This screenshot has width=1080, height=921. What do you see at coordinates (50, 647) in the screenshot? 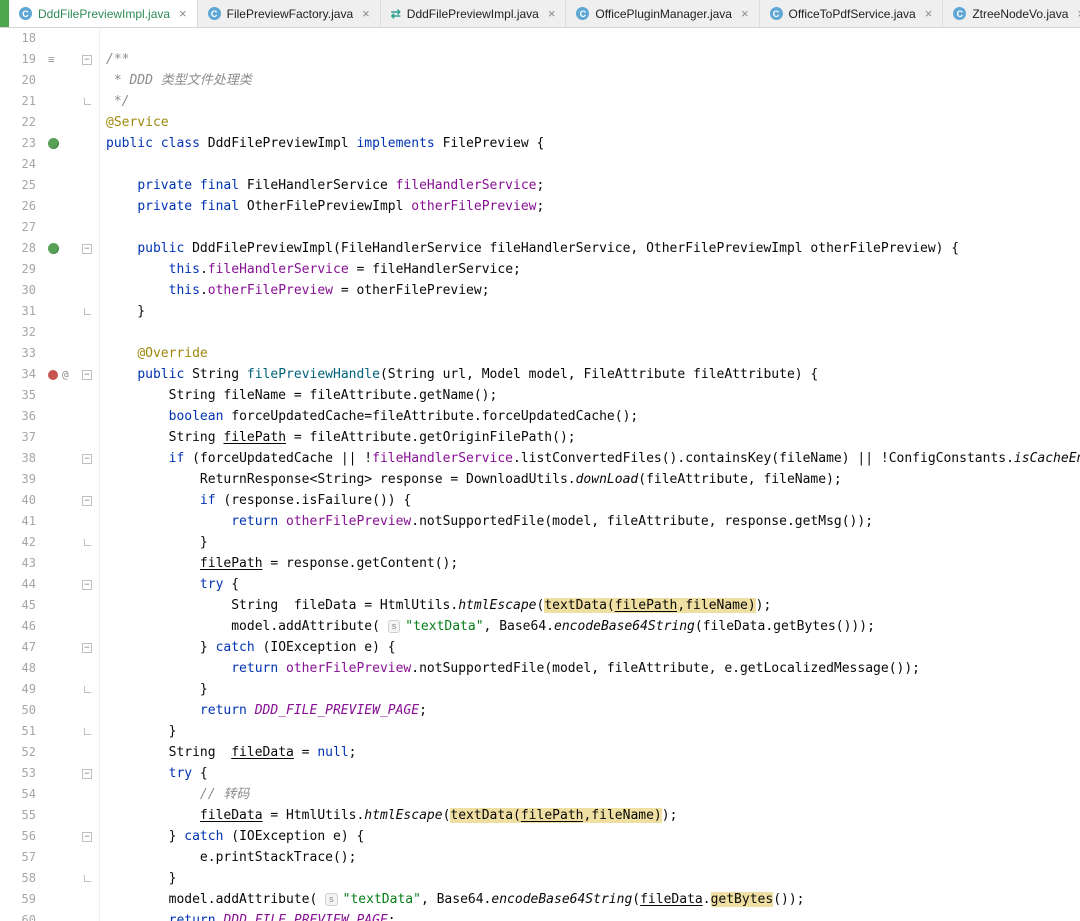
I see `gutter: 47 −` at bounding box center [50, 647].